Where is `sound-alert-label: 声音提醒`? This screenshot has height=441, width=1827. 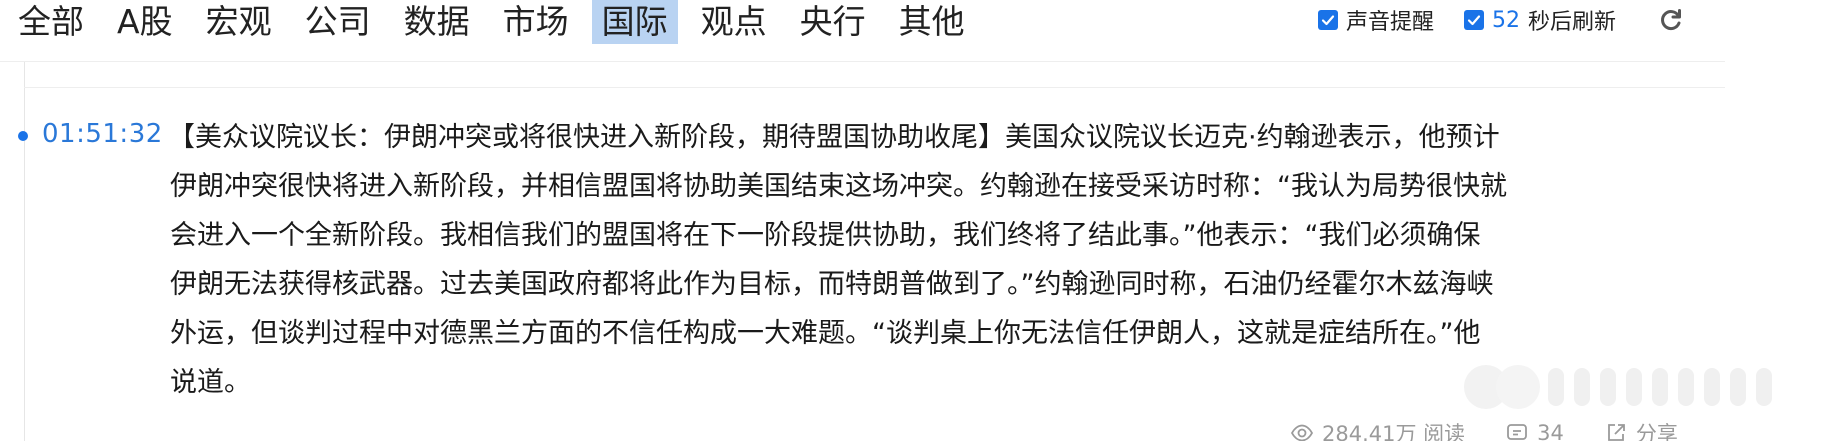
sound-alert-label: 声音提醒 is located at coordinates (1390, 22).